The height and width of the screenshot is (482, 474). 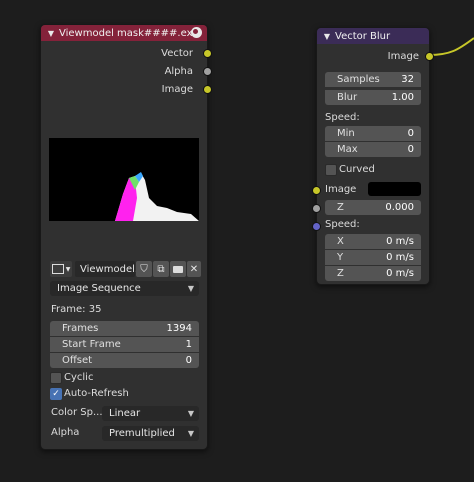 I want to click on colorspace-dropdown: Linear ▼, so click(x=150, y=413).